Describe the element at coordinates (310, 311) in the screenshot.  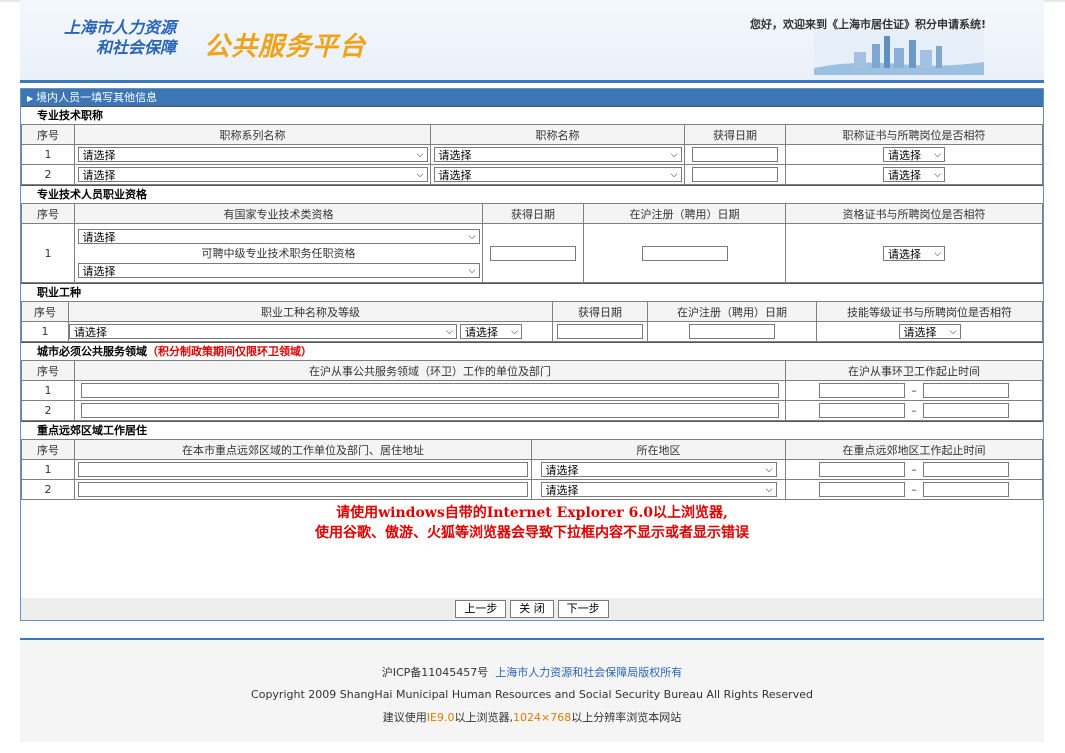
I see `col-header: 职业工种名称及等级` at that location.